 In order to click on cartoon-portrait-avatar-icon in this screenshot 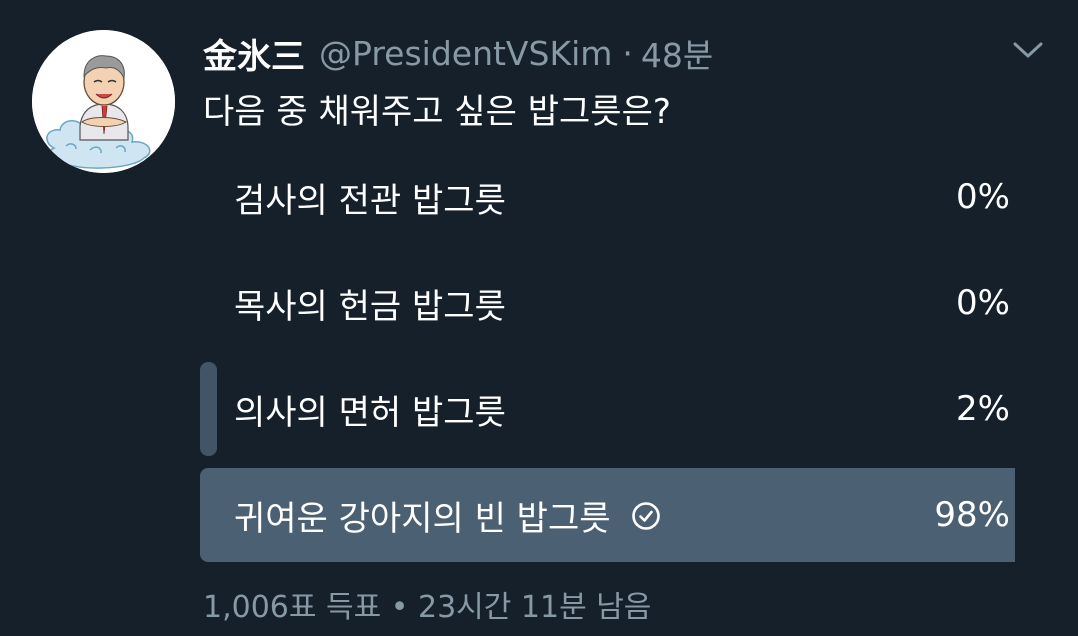, I will do `click(103, 101)`.